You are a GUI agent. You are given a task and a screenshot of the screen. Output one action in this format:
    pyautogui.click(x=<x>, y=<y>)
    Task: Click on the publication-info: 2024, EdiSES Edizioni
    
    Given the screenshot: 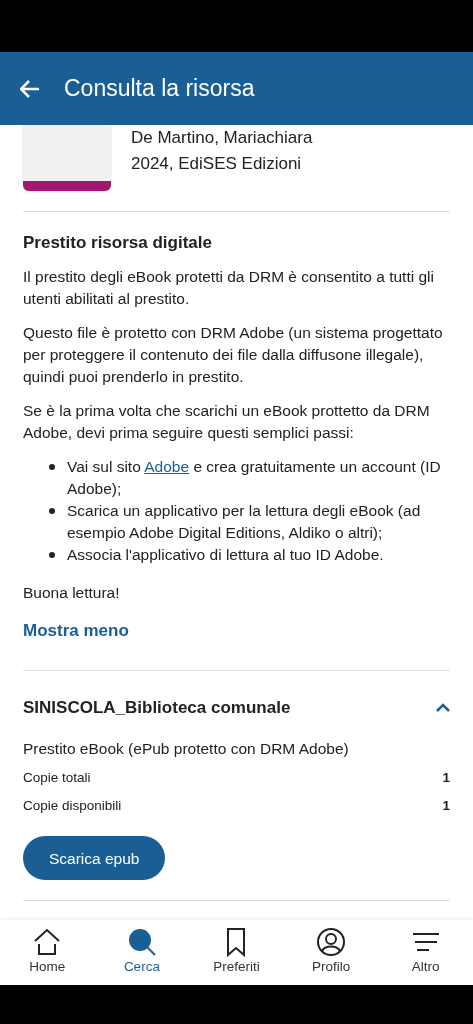 What is the action you would take?
    pyautogui.click(x=217, y=164)
    